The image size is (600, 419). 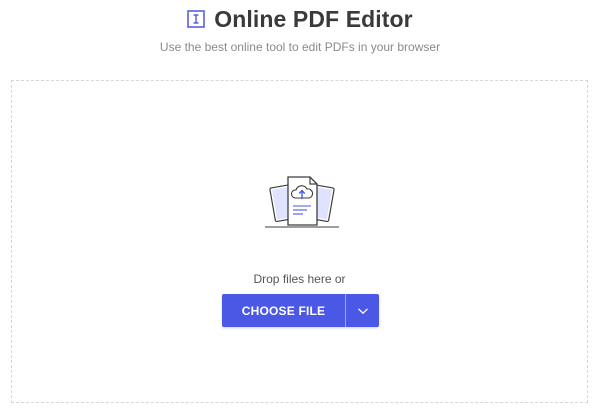 I want to click on choose-file-button-group: CHOOSE FILE, so click(x=300, y=310).